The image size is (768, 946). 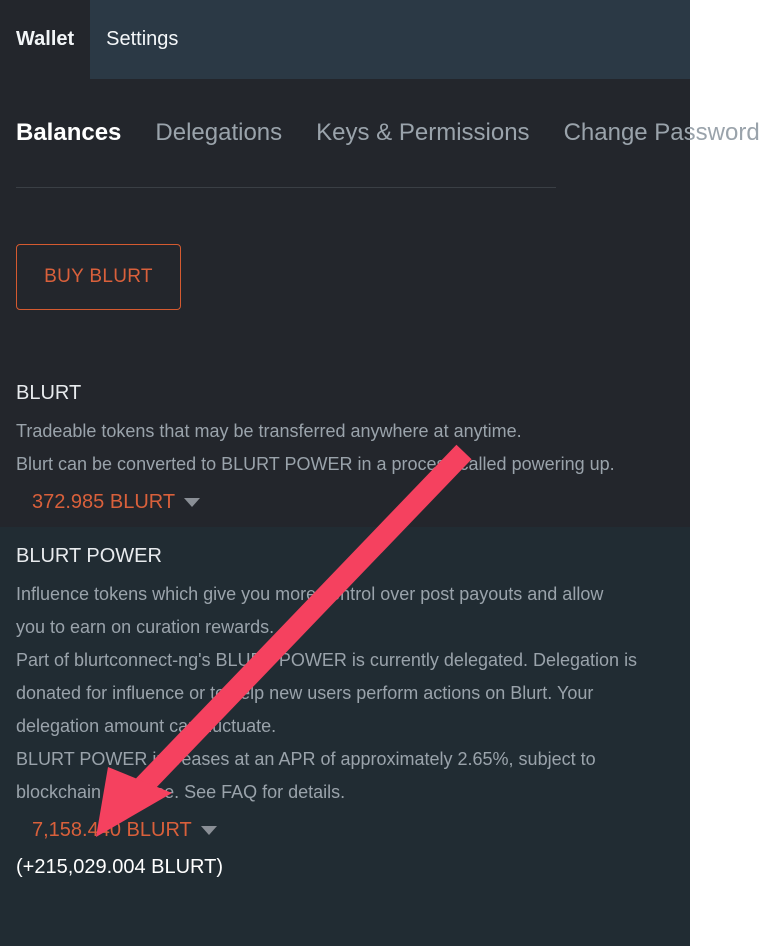 What do you see at coordinates (112, 830) in the screenshot?
I see `balance-amount-blurt-power: 7,158.440 BLURT` at bounding box center [112, 830].